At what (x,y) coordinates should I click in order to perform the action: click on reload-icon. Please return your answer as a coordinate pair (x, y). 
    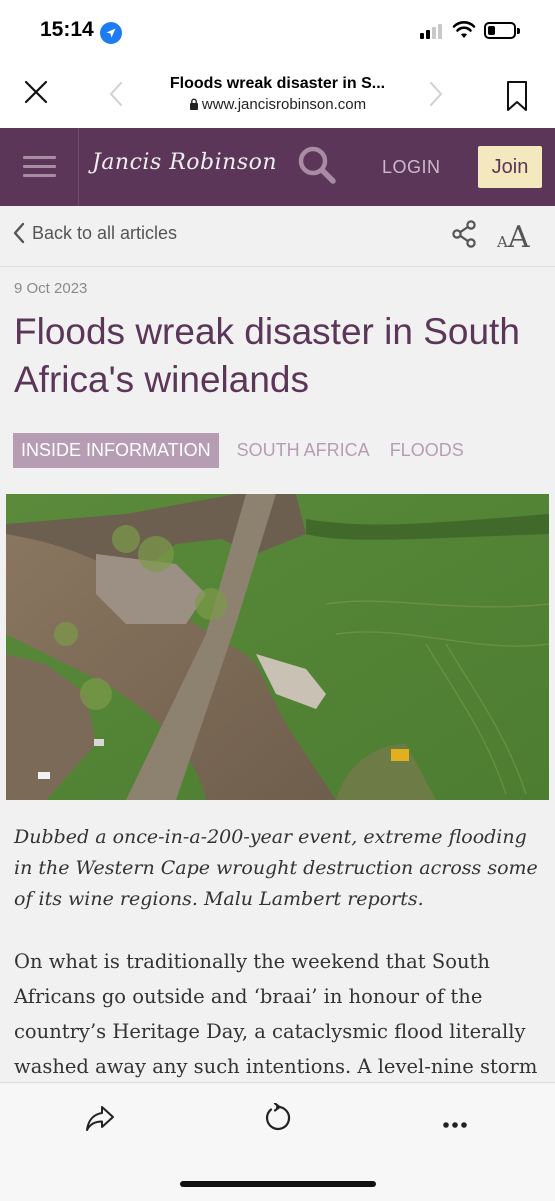
    Looking at the image, I should click on (277, 1120).